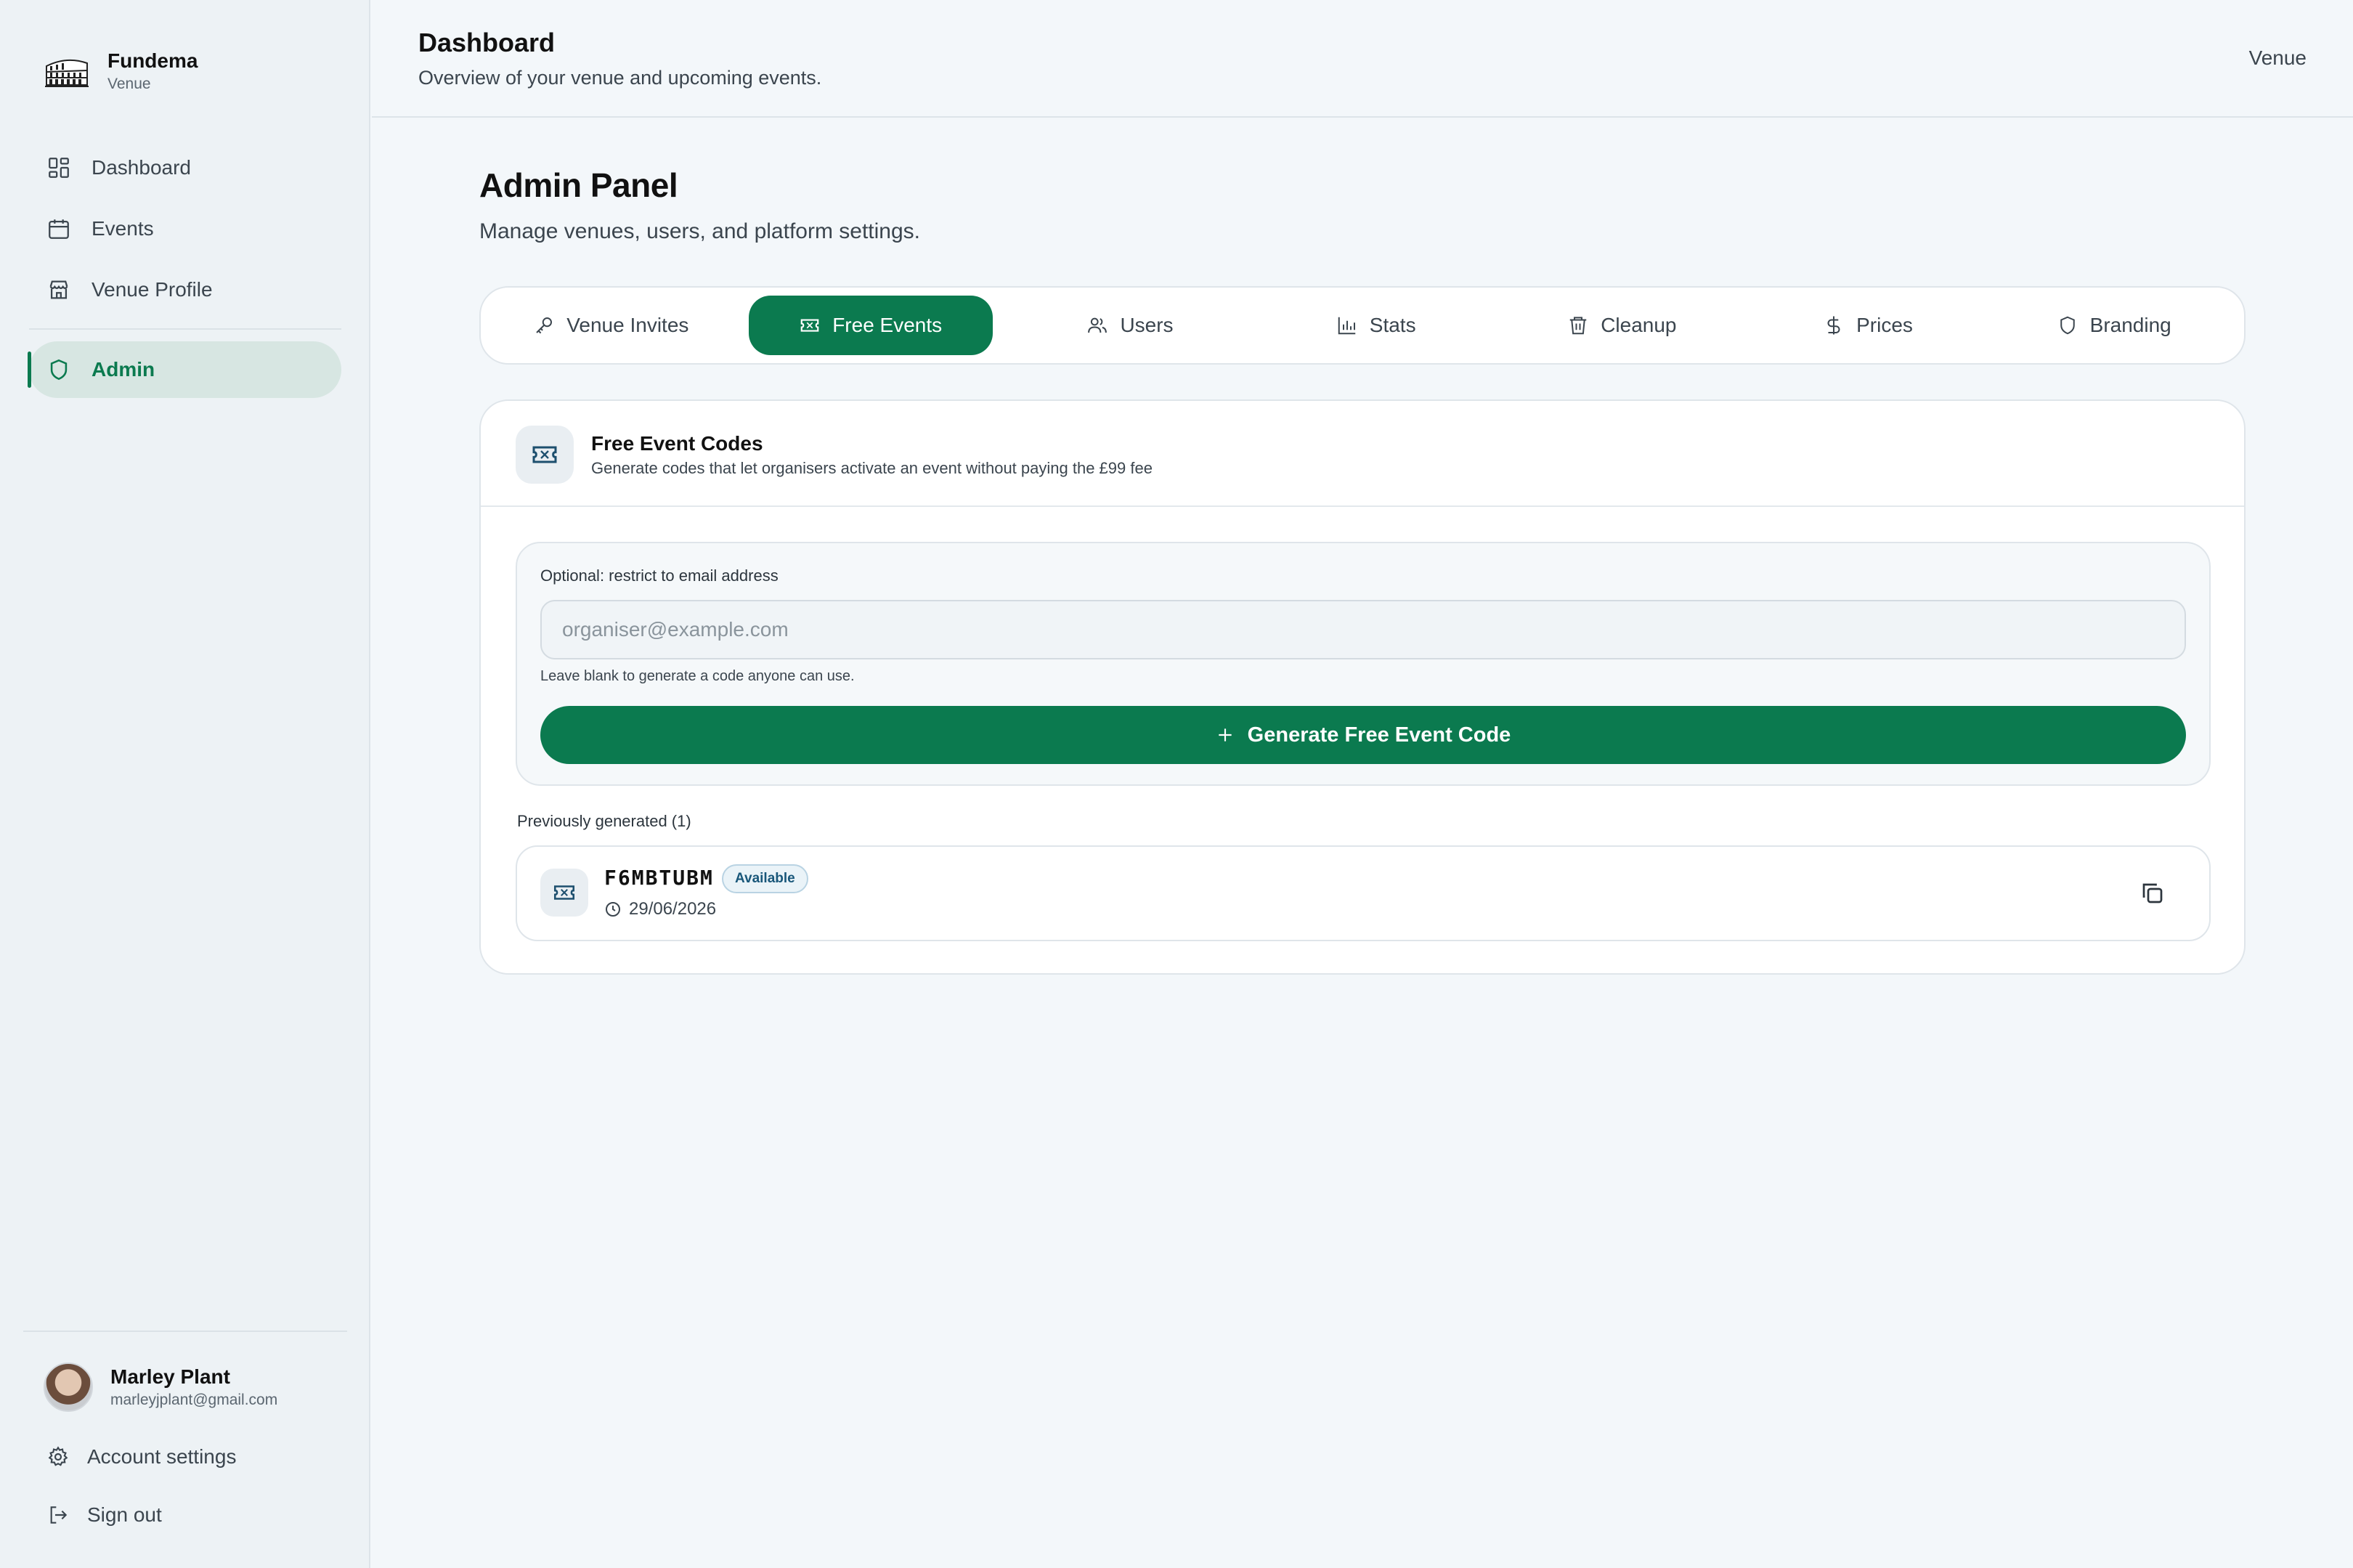  What do you see at coordinates (659, 575) in the screenshot?
I see `email-field-label: Optional: restrict to email address` at bounding box center [659, 575].